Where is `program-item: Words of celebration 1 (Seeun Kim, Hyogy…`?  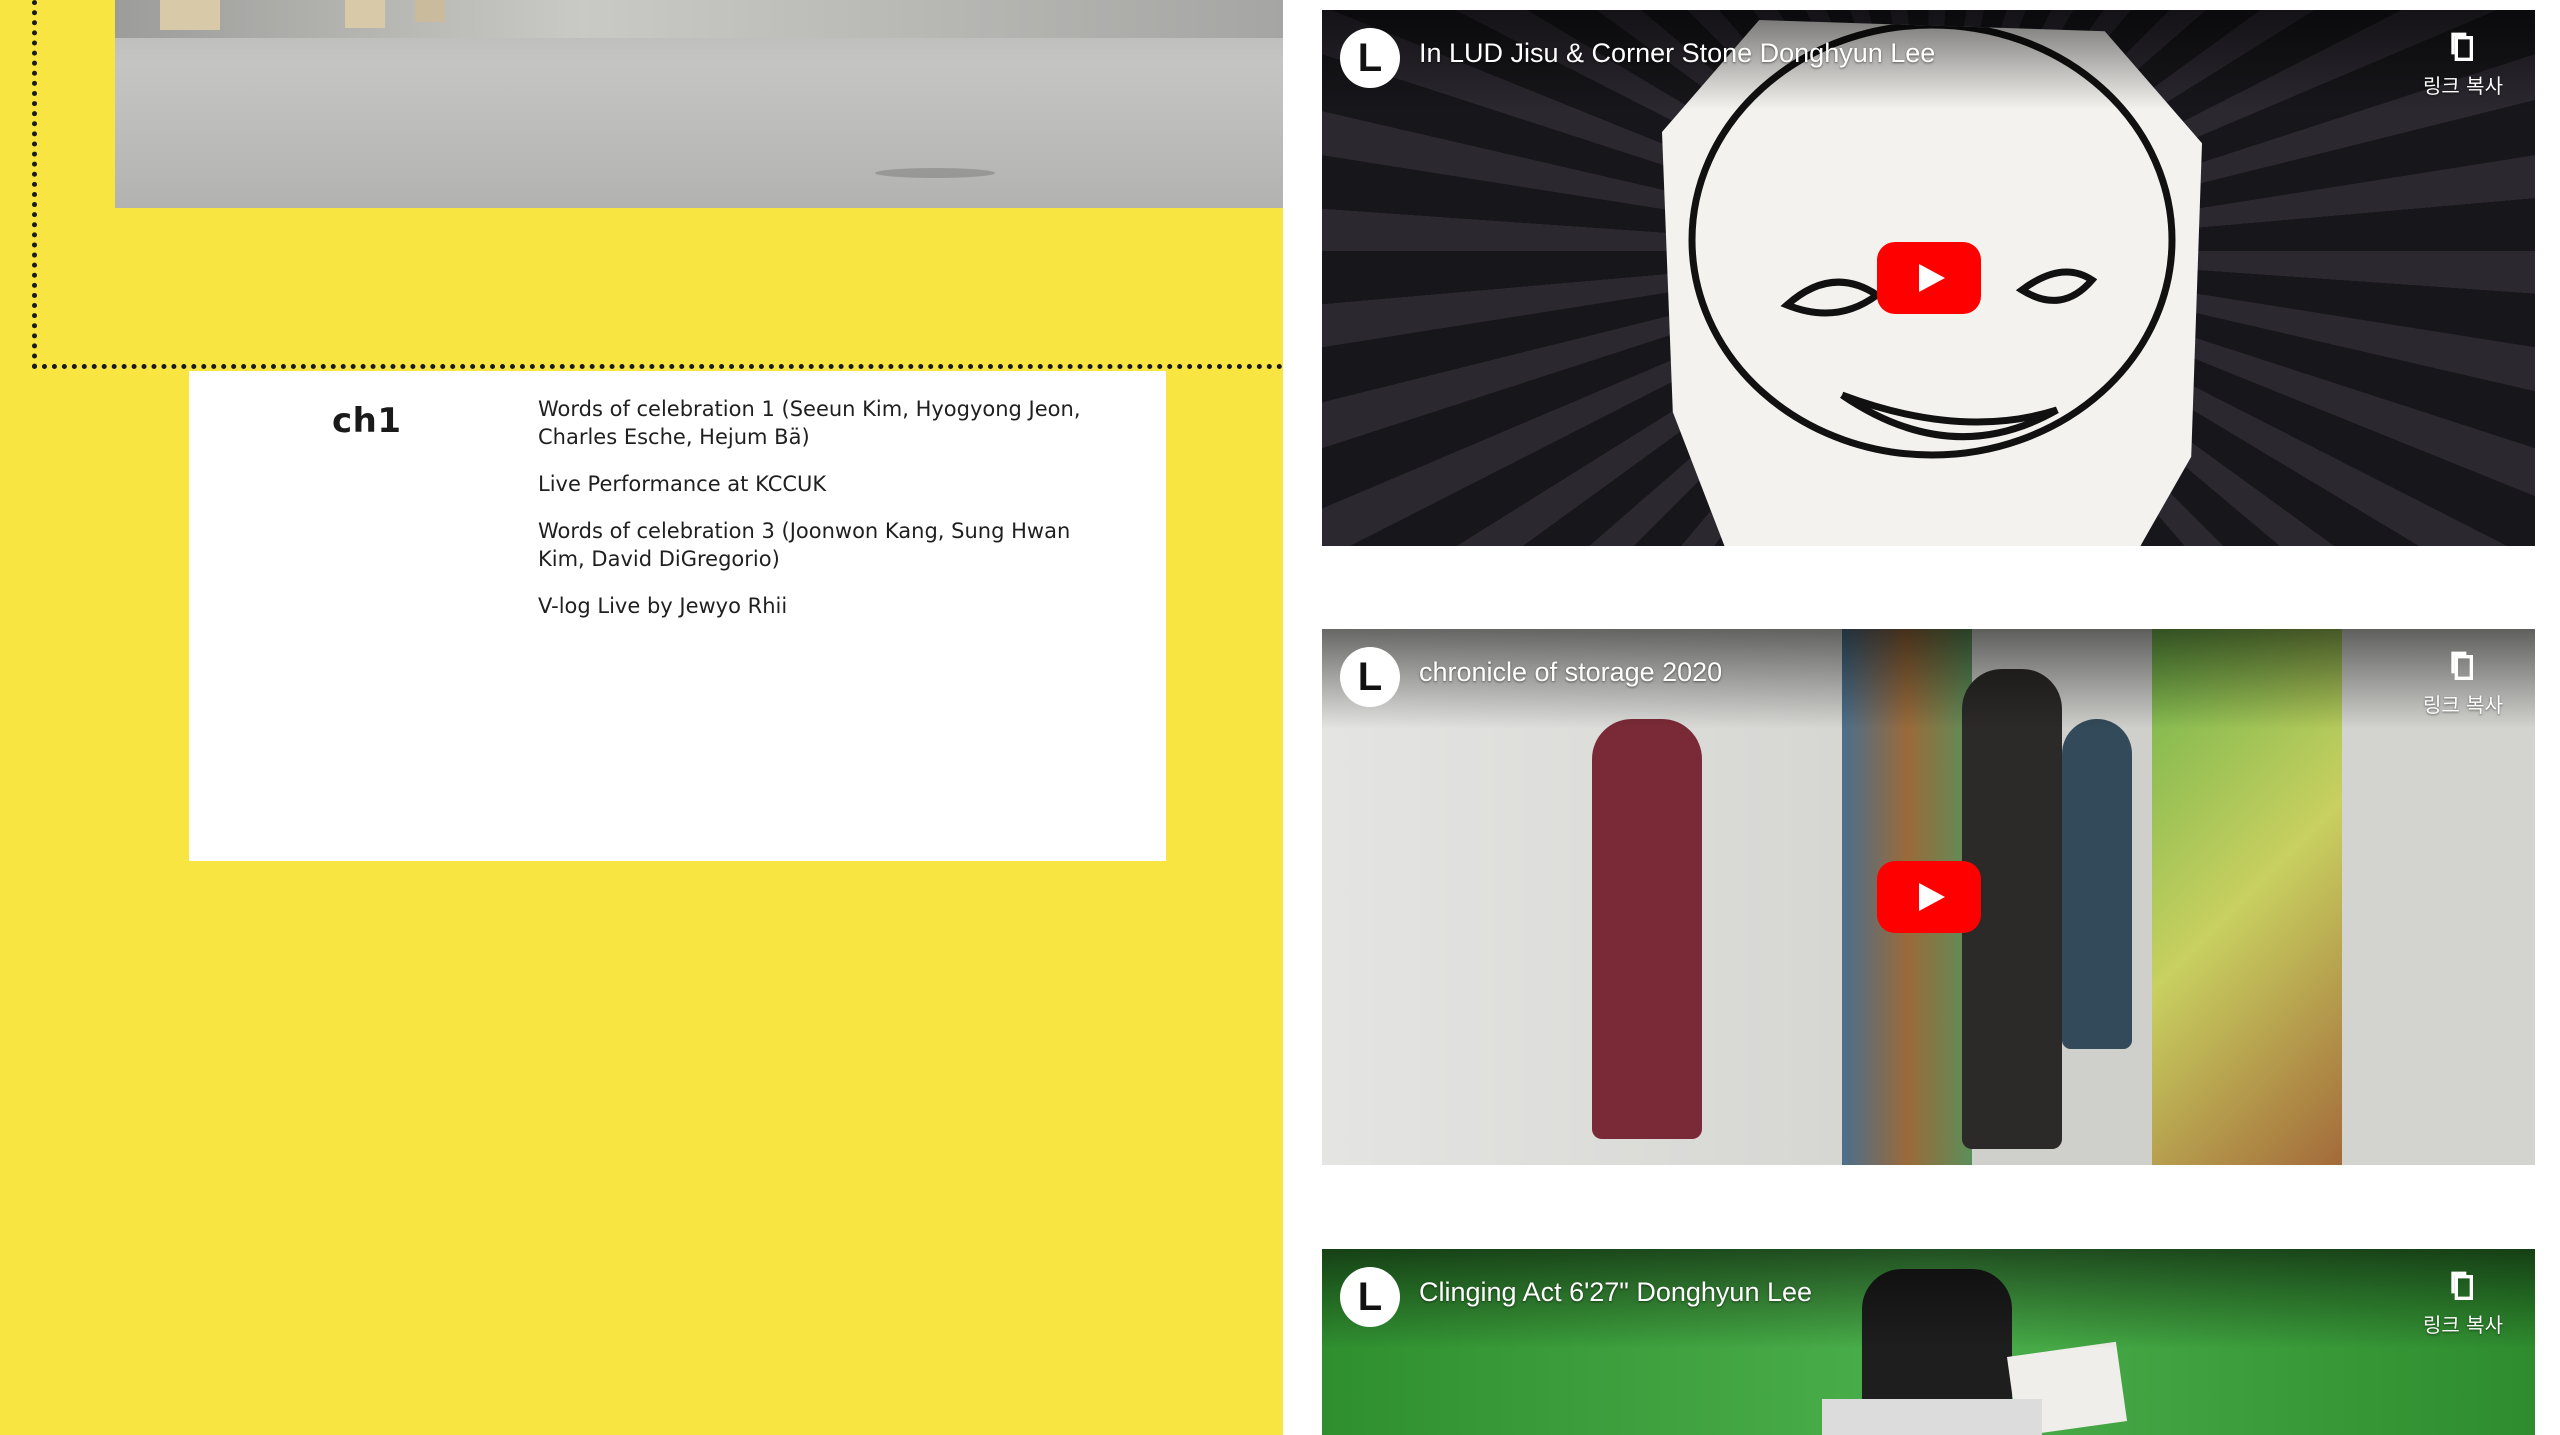
program-item: Words of celebration 1 (Seeun Kim, Hyogy… is located at coordinates (809, 423).